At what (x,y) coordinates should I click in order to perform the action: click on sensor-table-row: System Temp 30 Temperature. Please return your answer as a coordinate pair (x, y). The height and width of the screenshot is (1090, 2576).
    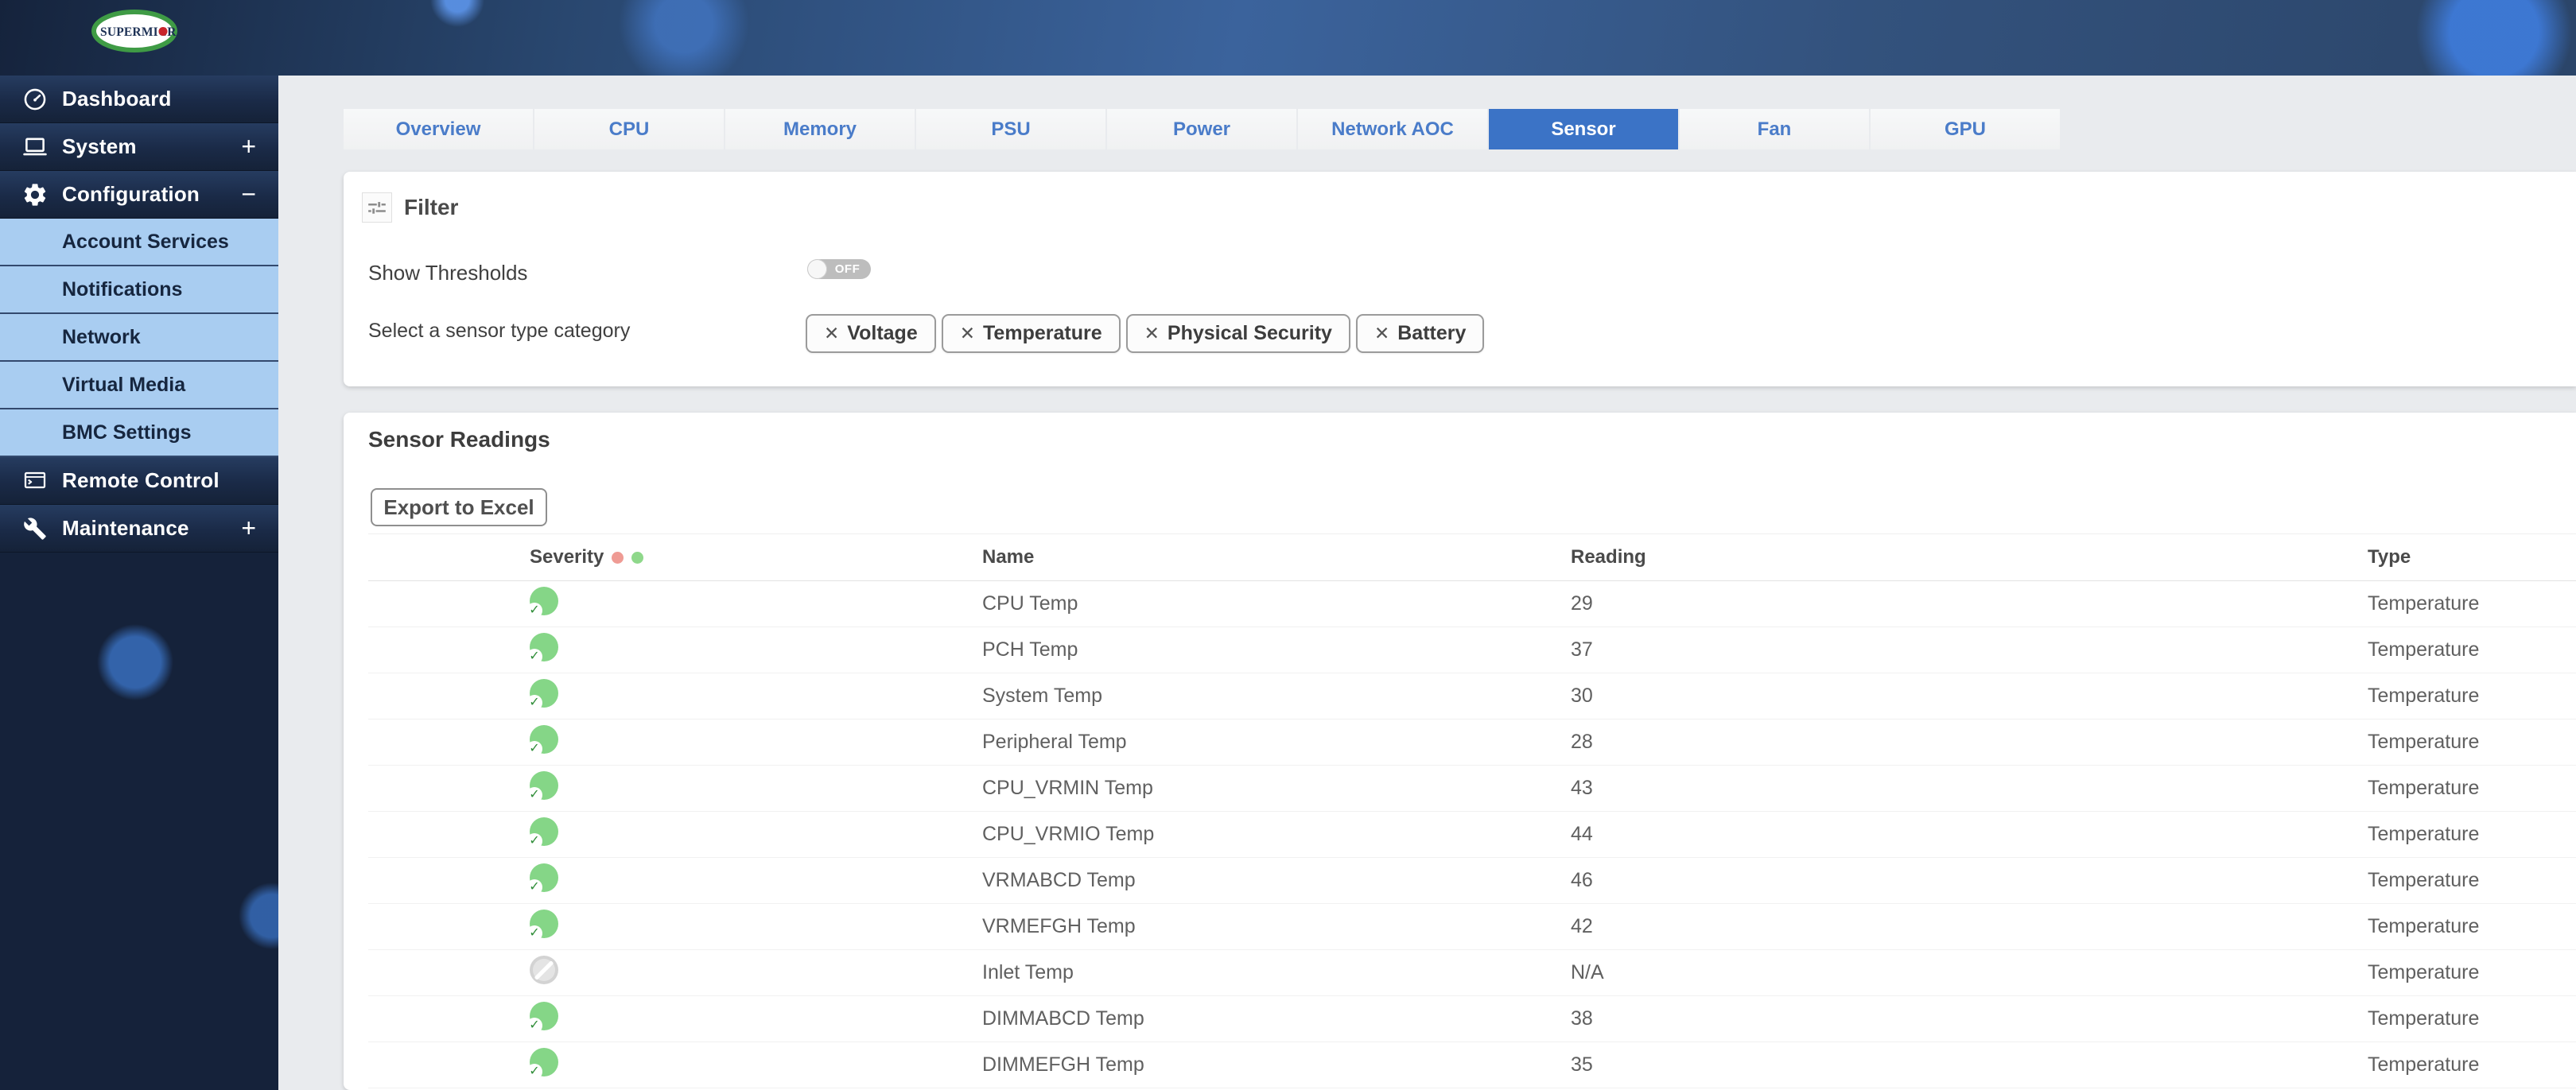
    Looking at the image, I should click on (1472, 696).